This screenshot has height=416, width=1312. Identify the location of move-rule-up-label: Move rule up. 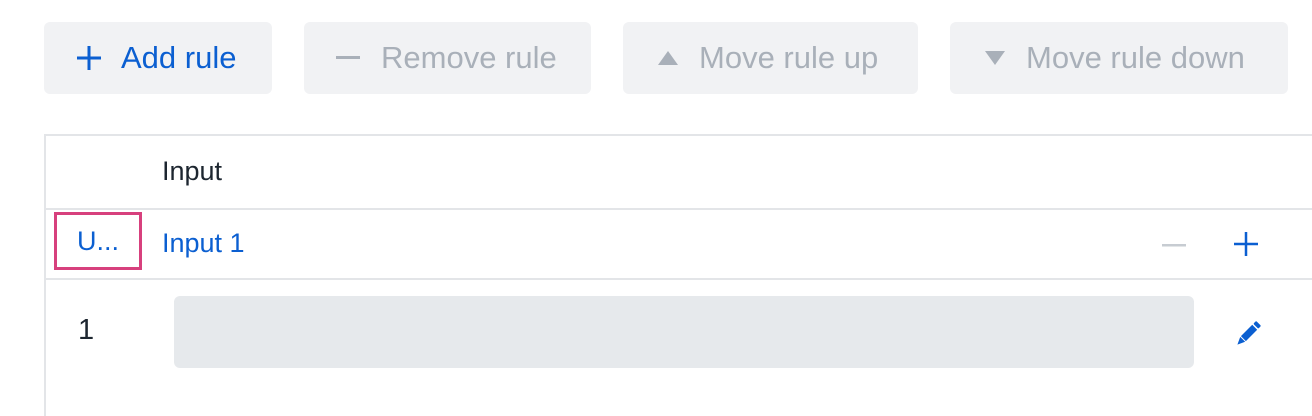
(789, 57).